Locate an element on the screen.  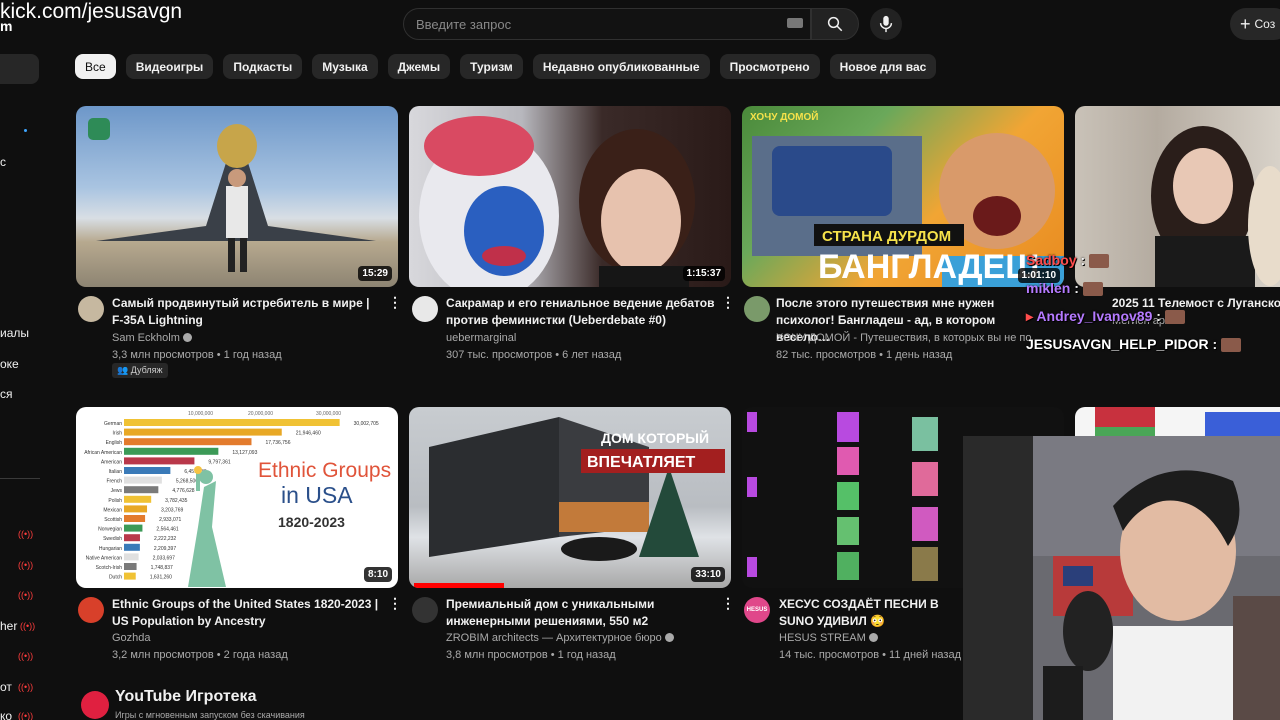
channel-name: Gozhda is located at coordinates (131, 638).